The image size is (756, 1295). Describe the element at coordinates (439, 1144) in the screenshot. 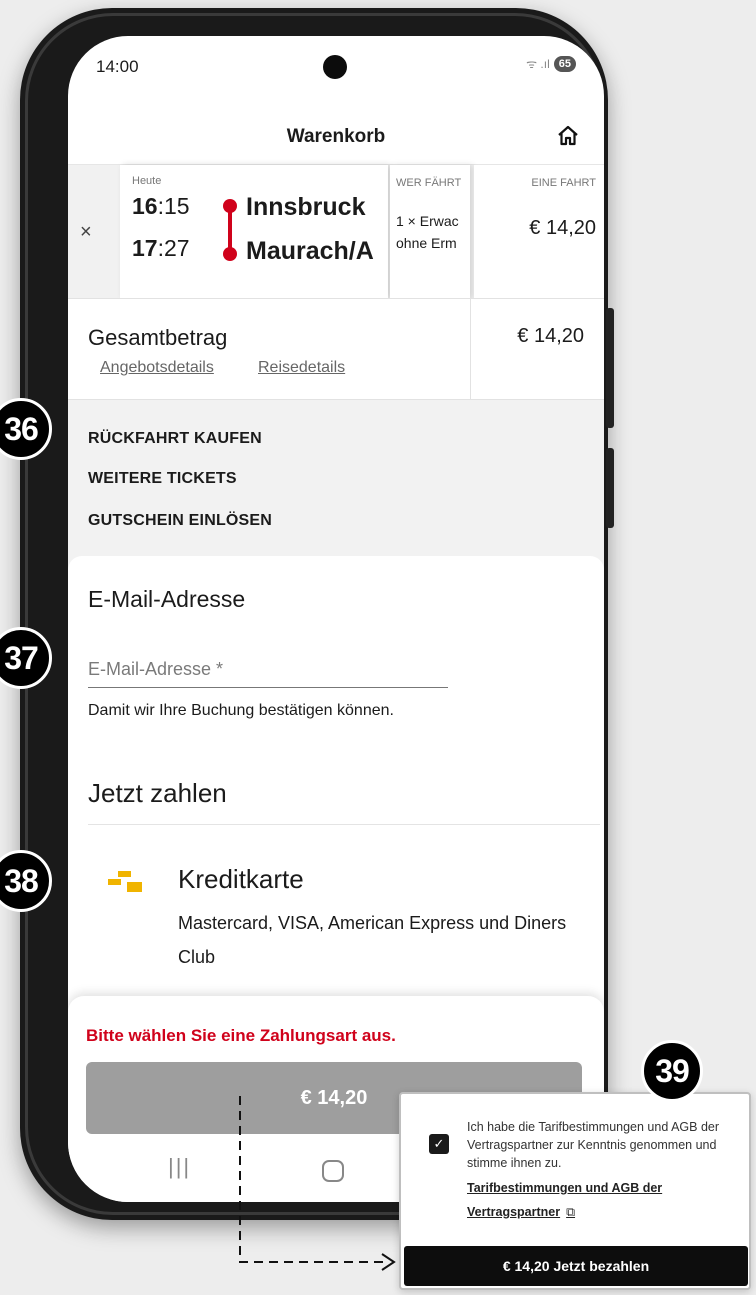

I see `consent-checkbox: ✓` at that location.